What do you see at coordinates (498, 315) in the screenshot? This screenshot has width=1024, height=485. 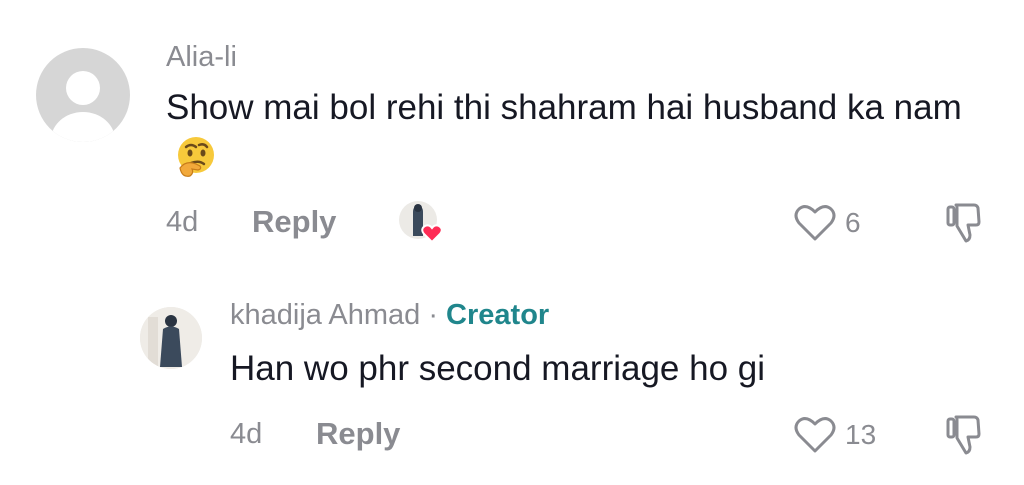 I see `creator-badge: Creator` at bounding box center [498, 315].